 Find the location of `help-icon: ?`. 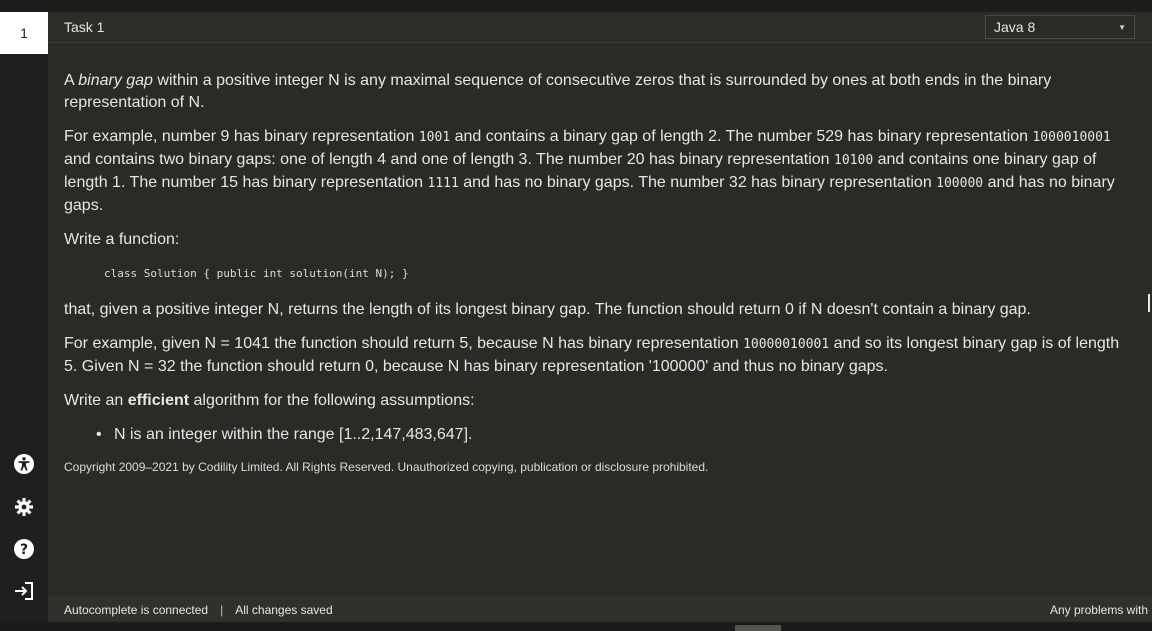

help-icon: ? is located at coordinates (24, 549).